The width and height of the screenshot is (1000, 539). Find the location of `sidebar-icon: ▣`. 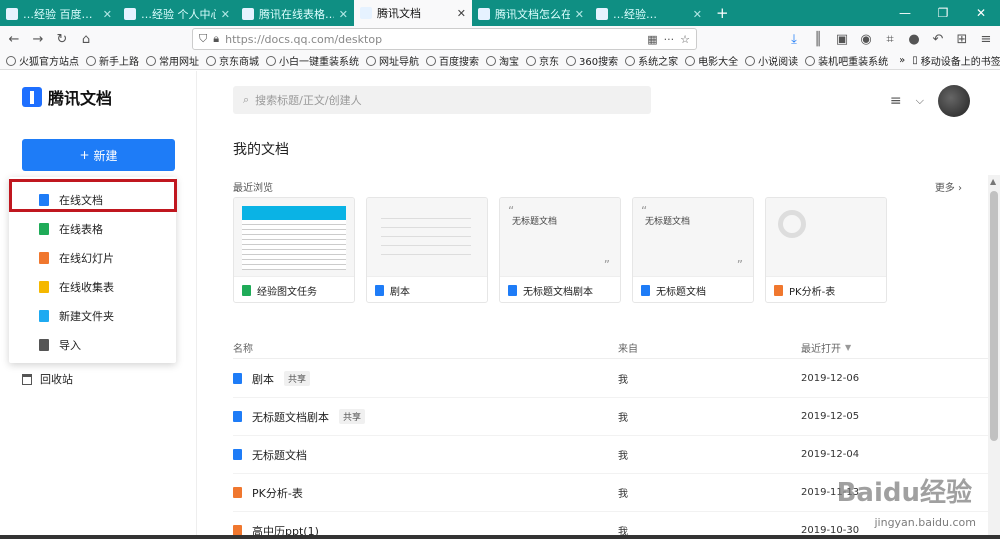

sidebar-icon: ▣ is located at coordinates (842, 39).